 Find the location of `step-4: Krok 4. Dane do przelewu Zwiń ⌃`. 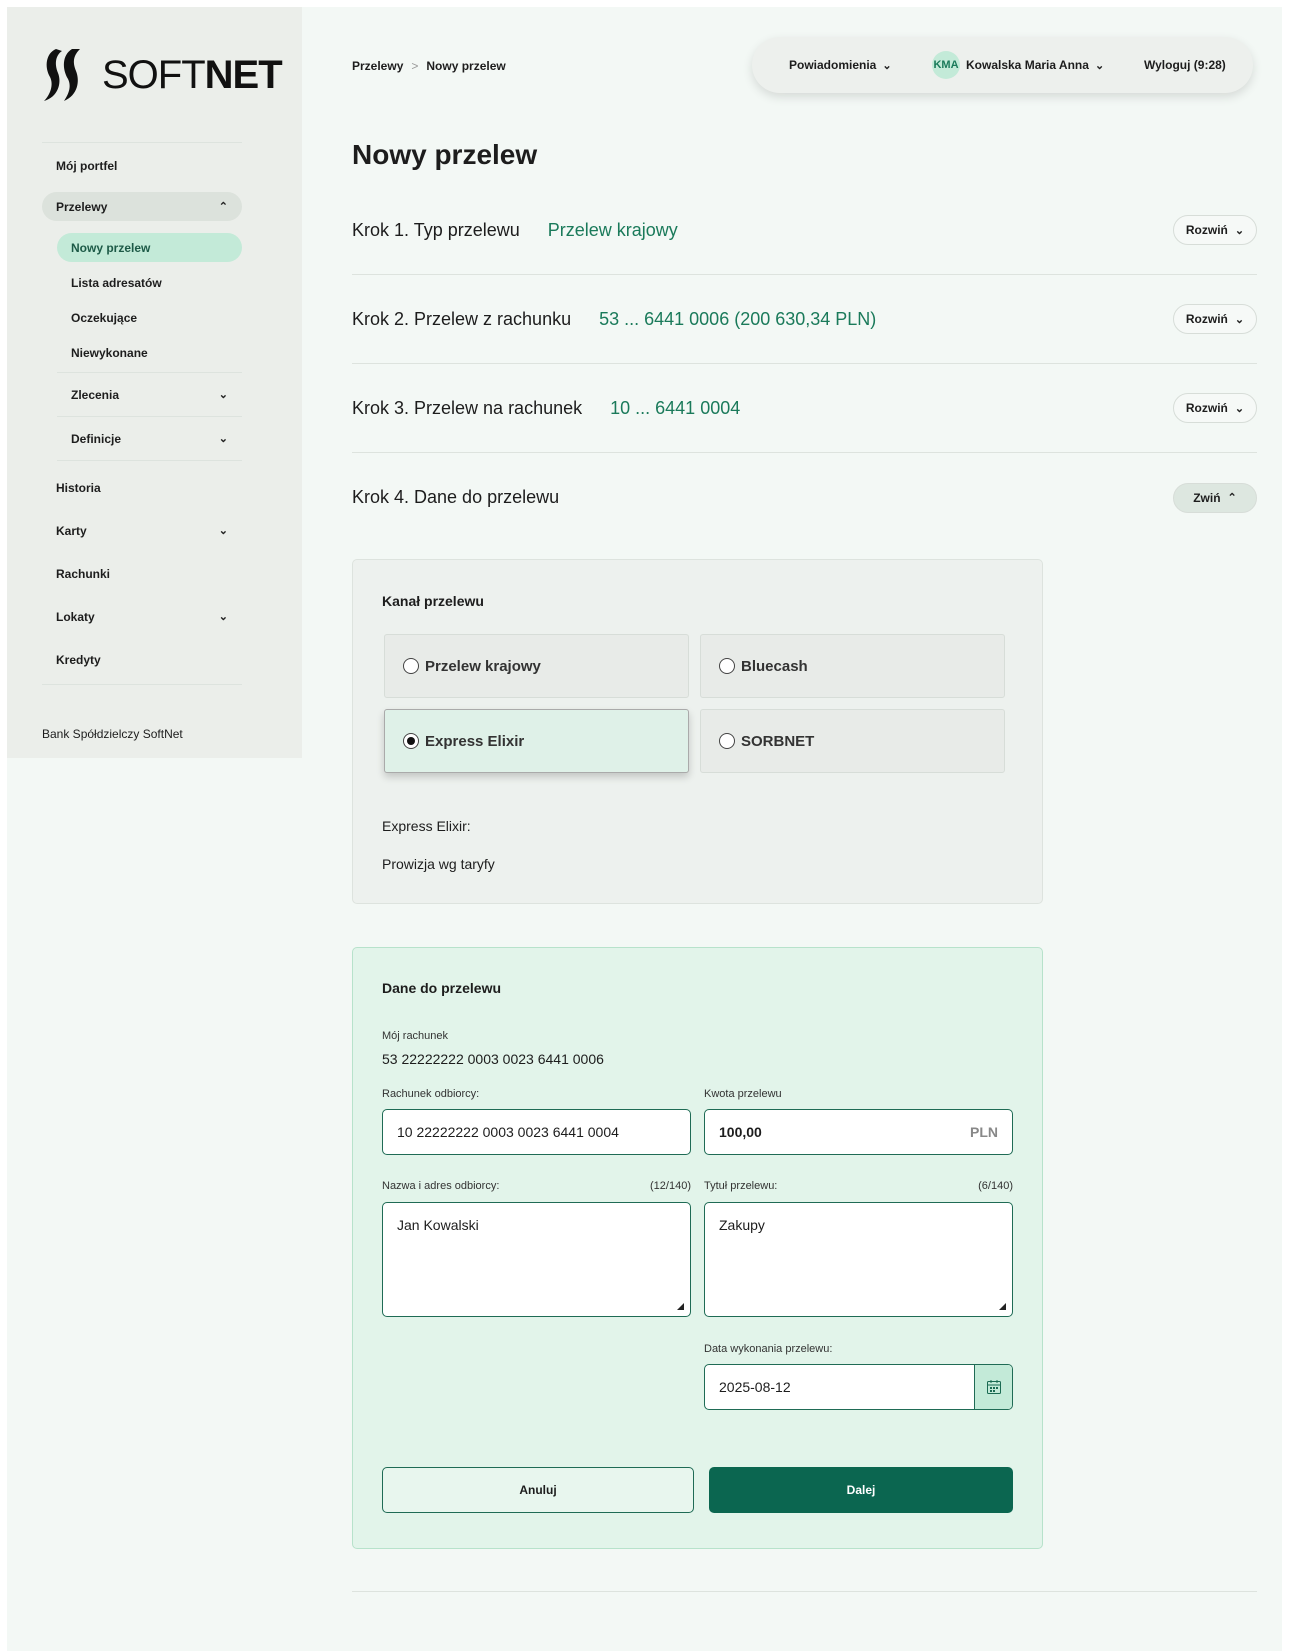

step-4: Krok 4. Dane do przelewu Zwiń ⌃ is located at coordinates (804, 497).